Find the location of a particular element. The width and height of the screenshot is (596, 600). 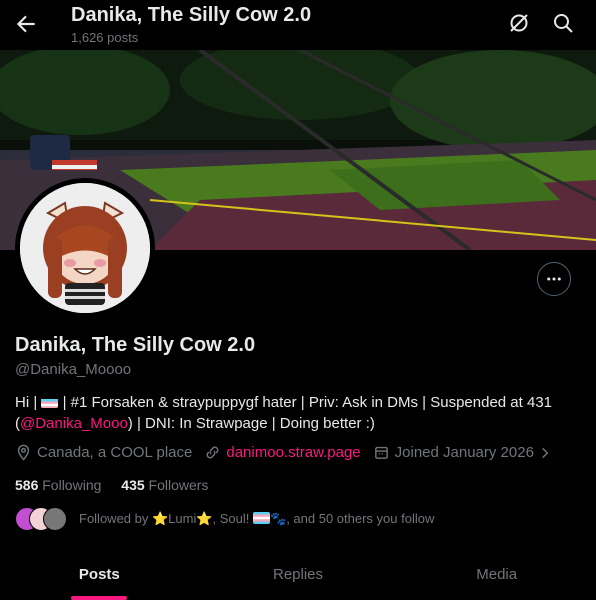

post-count: 1,626 posts is located at coordinates (105, 37).